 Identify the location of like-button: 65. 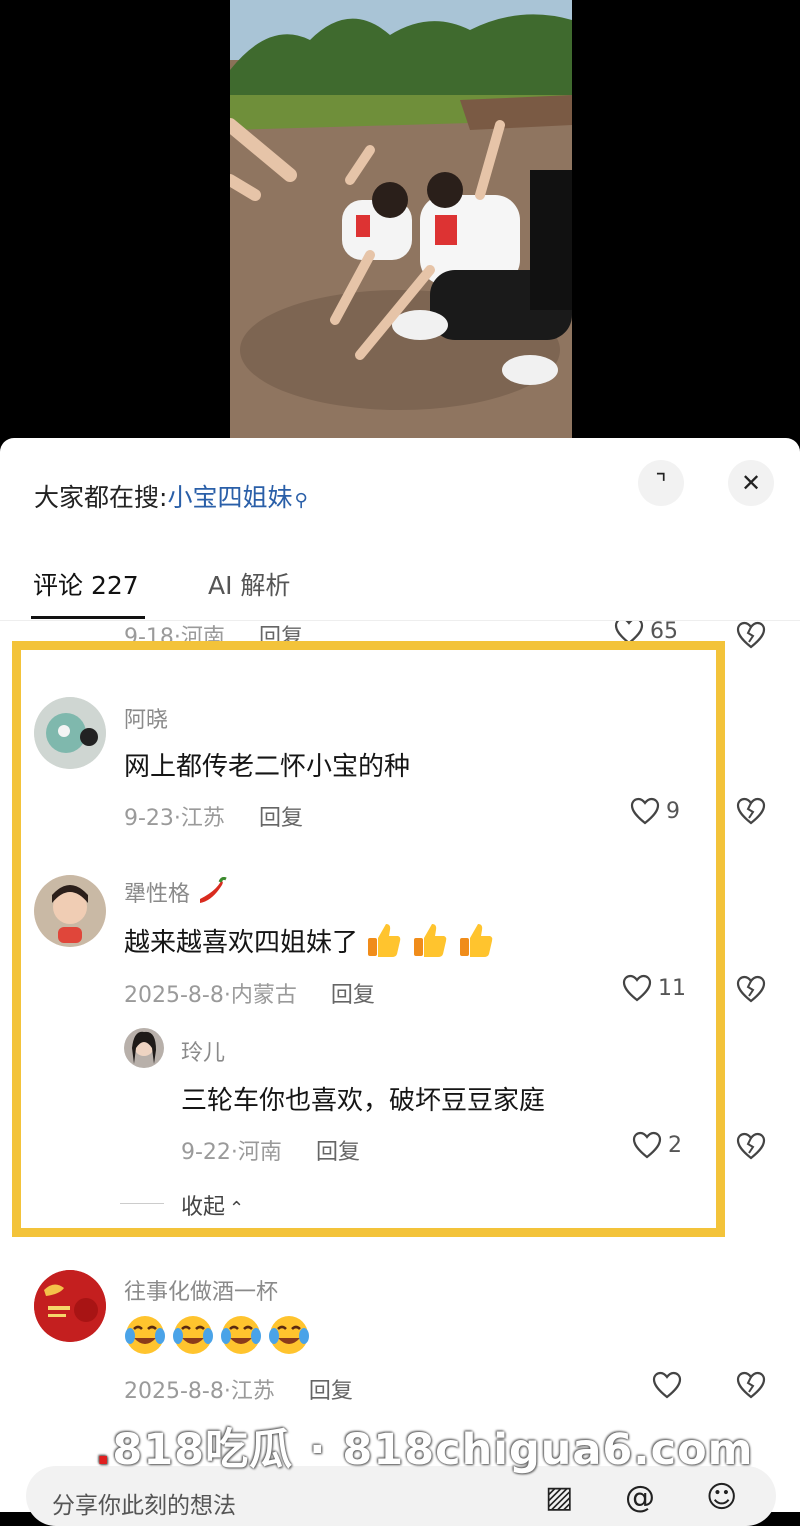
(646, 632).